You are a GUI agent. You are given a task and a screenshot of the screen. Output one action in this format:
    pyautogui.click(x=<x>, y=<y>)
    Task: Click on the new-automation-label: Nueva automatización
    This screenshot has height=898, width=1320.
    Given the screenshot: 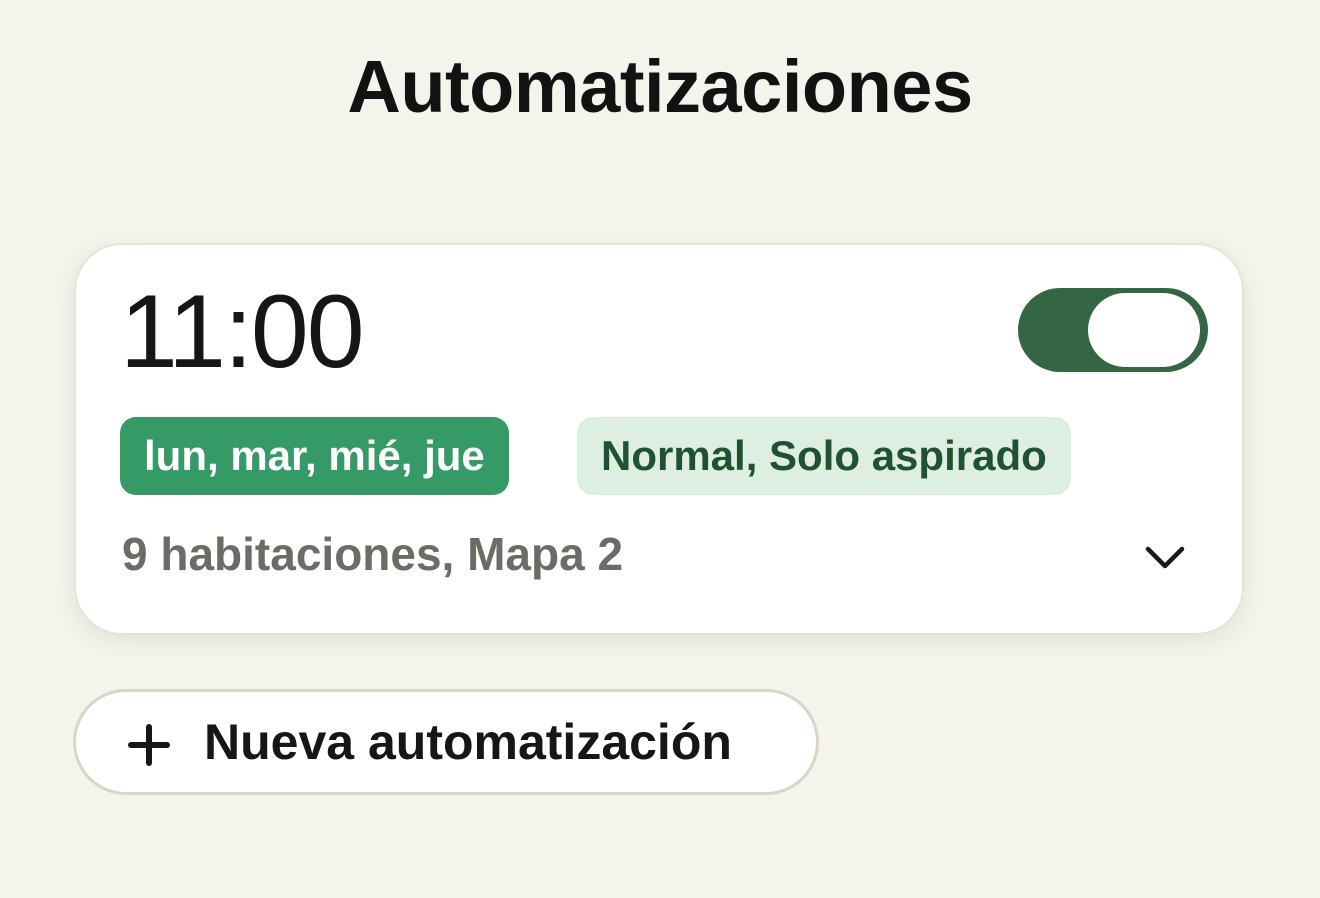 What is the action you would take?
    pyautogui.click(x=468, y=742)
    